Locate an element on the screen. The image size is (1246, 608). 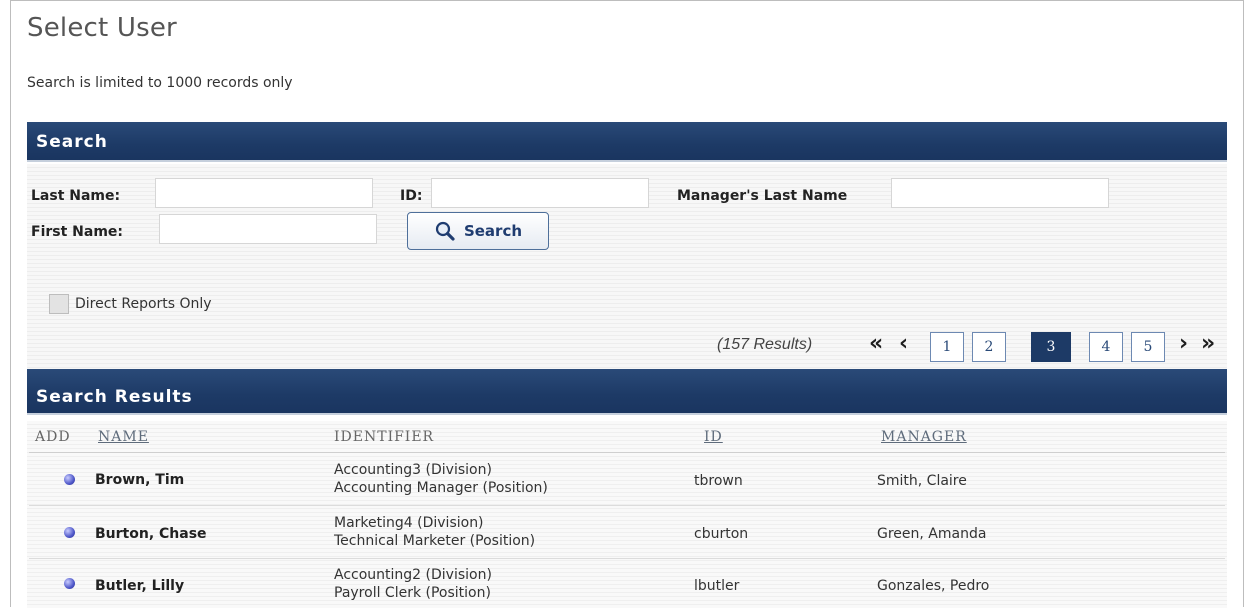
direct-reports-checkbox is located at coordinates (59, 304).